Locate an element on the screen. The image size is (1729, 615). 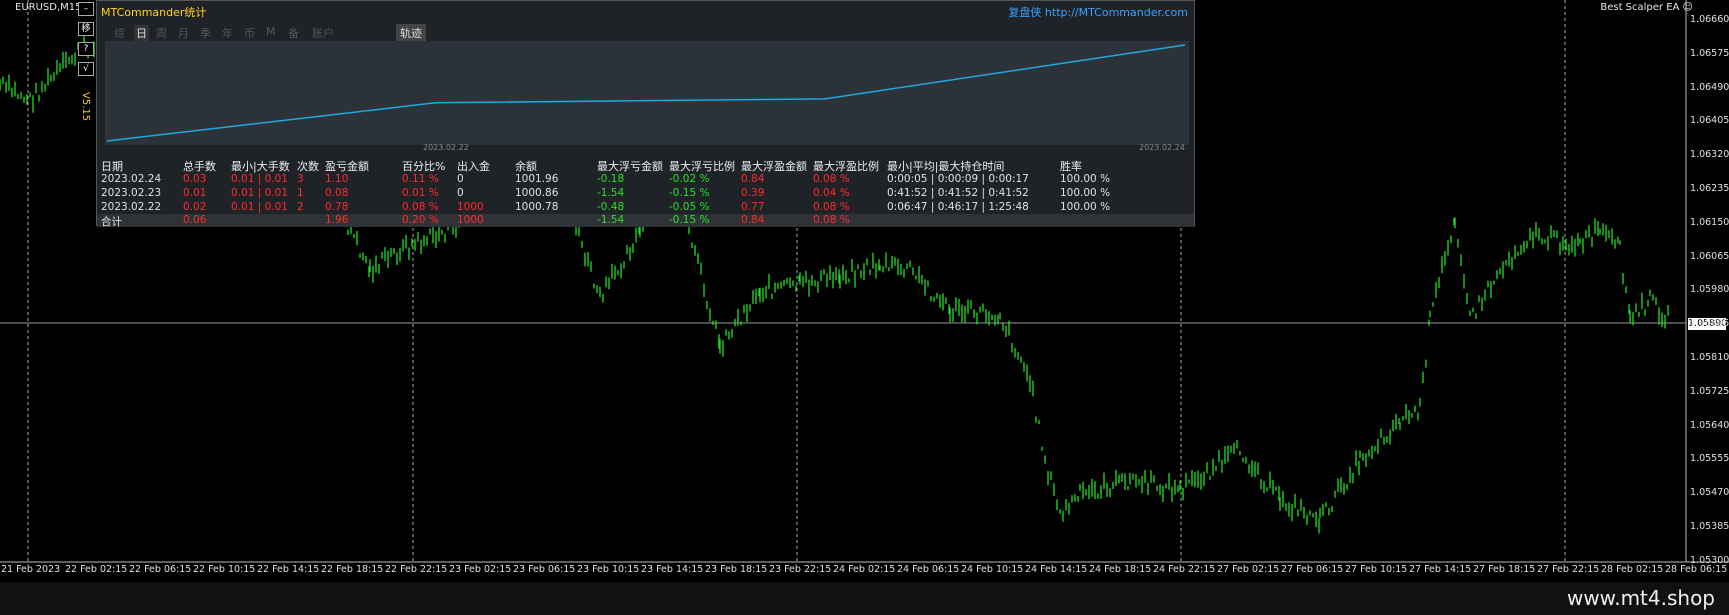
tab-quarter: 季 is located at coordinates (205, 33).